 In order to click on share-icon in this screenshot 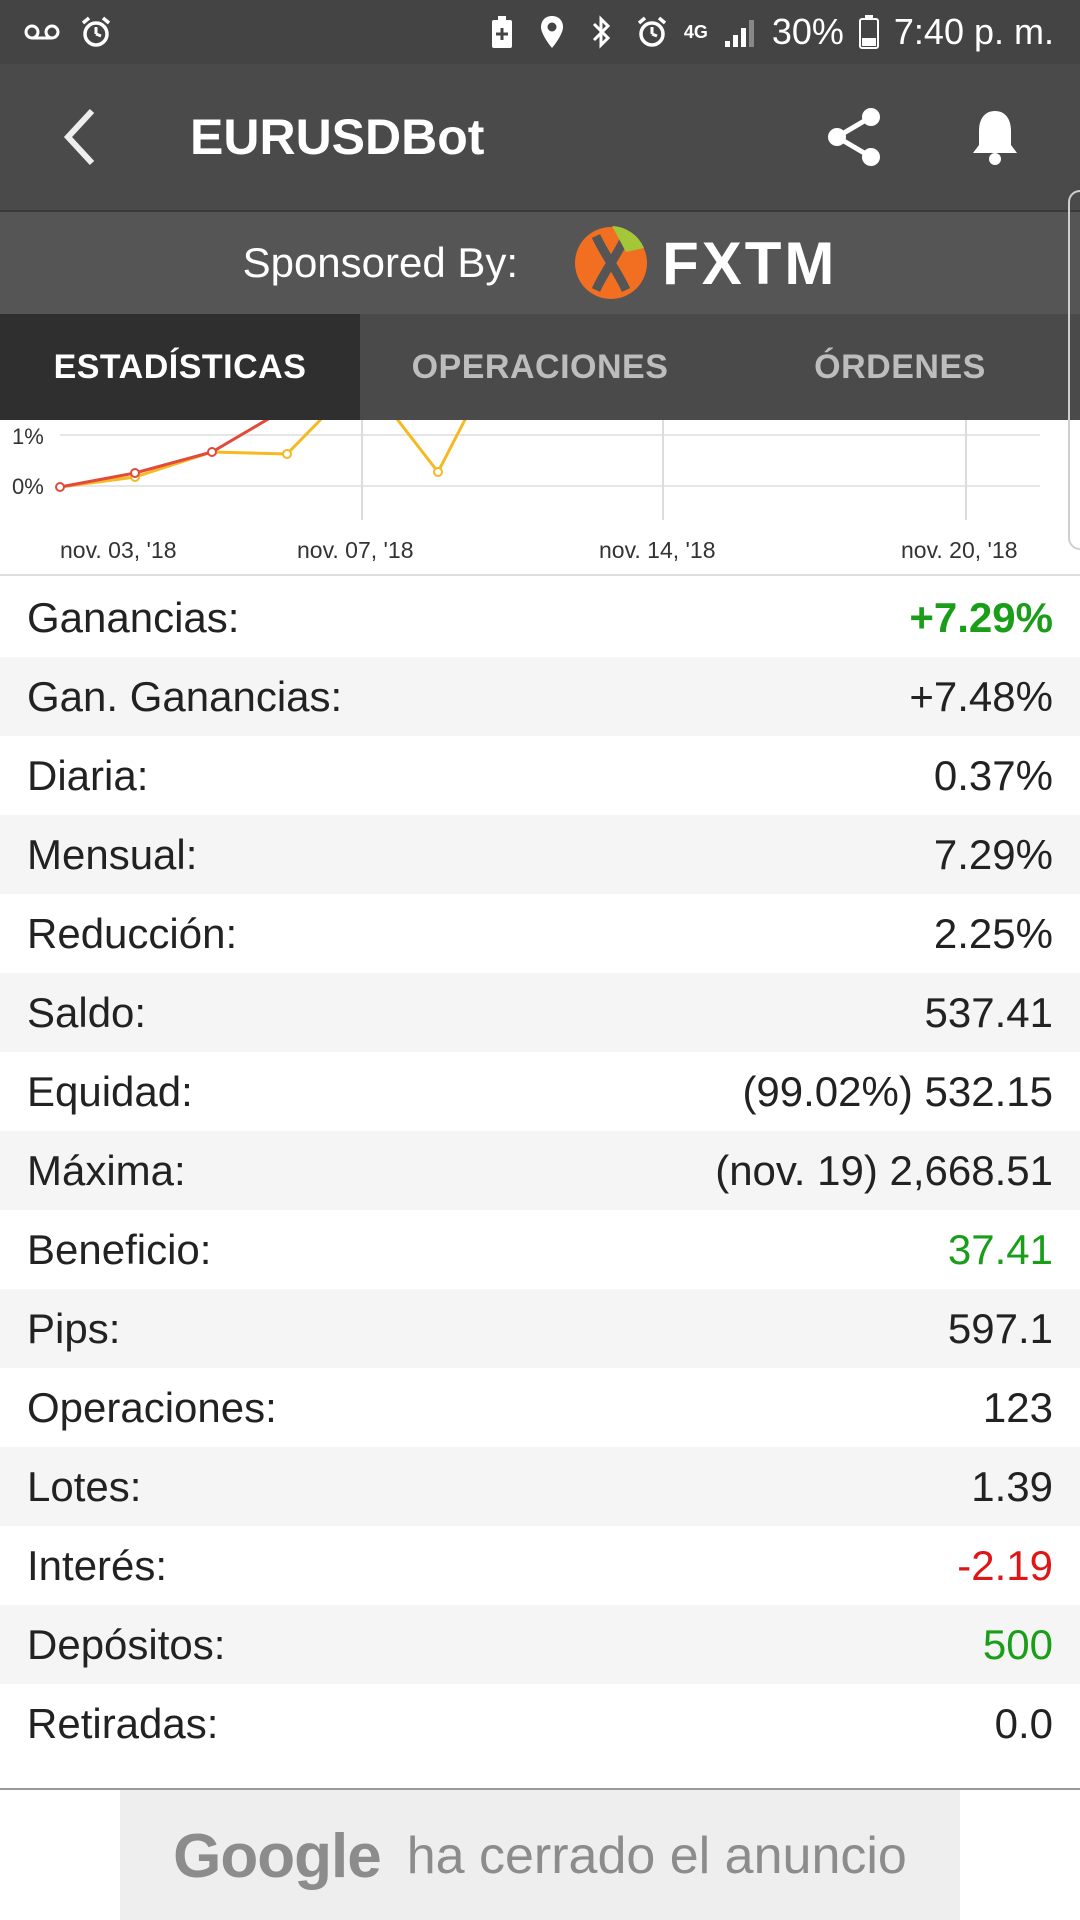, I will do `click(854, 137)`.